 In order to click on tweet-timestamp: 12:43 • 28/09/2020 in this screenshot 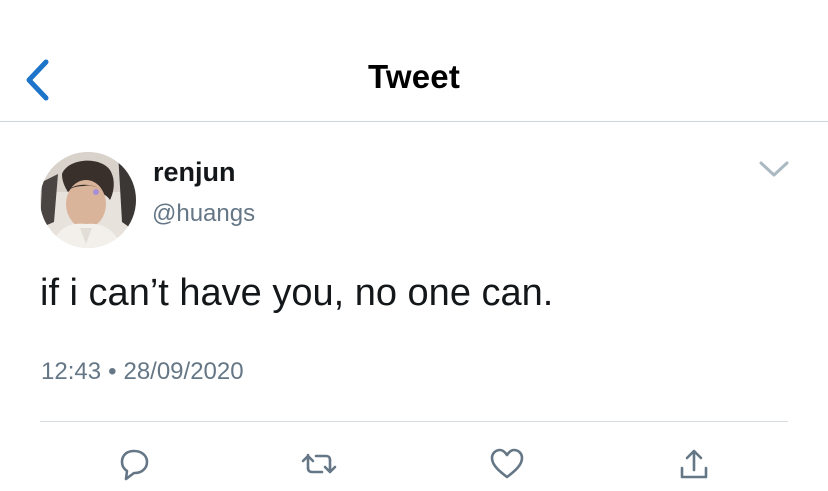, I will do `click(142, 372)`.